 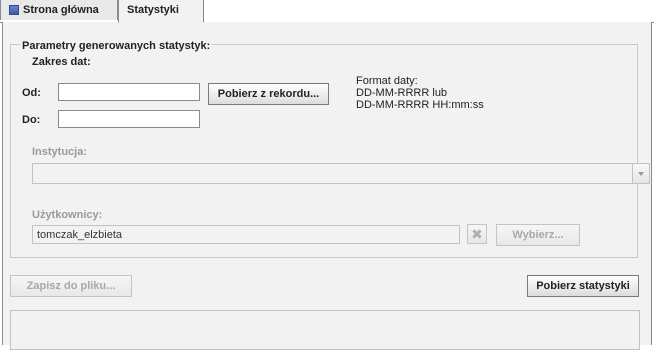 What do you see at coordinates (129, 92) in the screenshot?
I see `from-date-input` at bounding box center [129, 92].